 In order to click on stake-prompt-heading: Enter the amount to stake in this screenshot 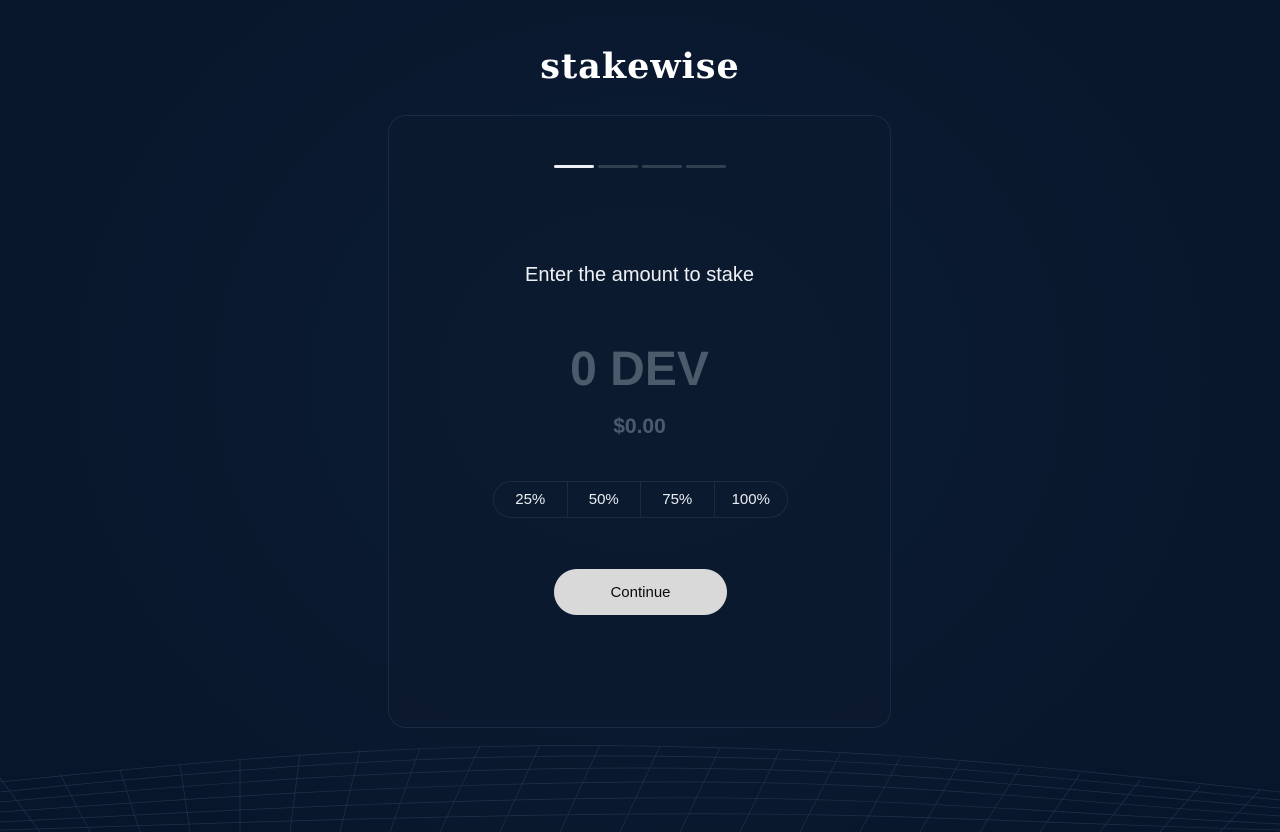, I will do `click(639, 275)`.